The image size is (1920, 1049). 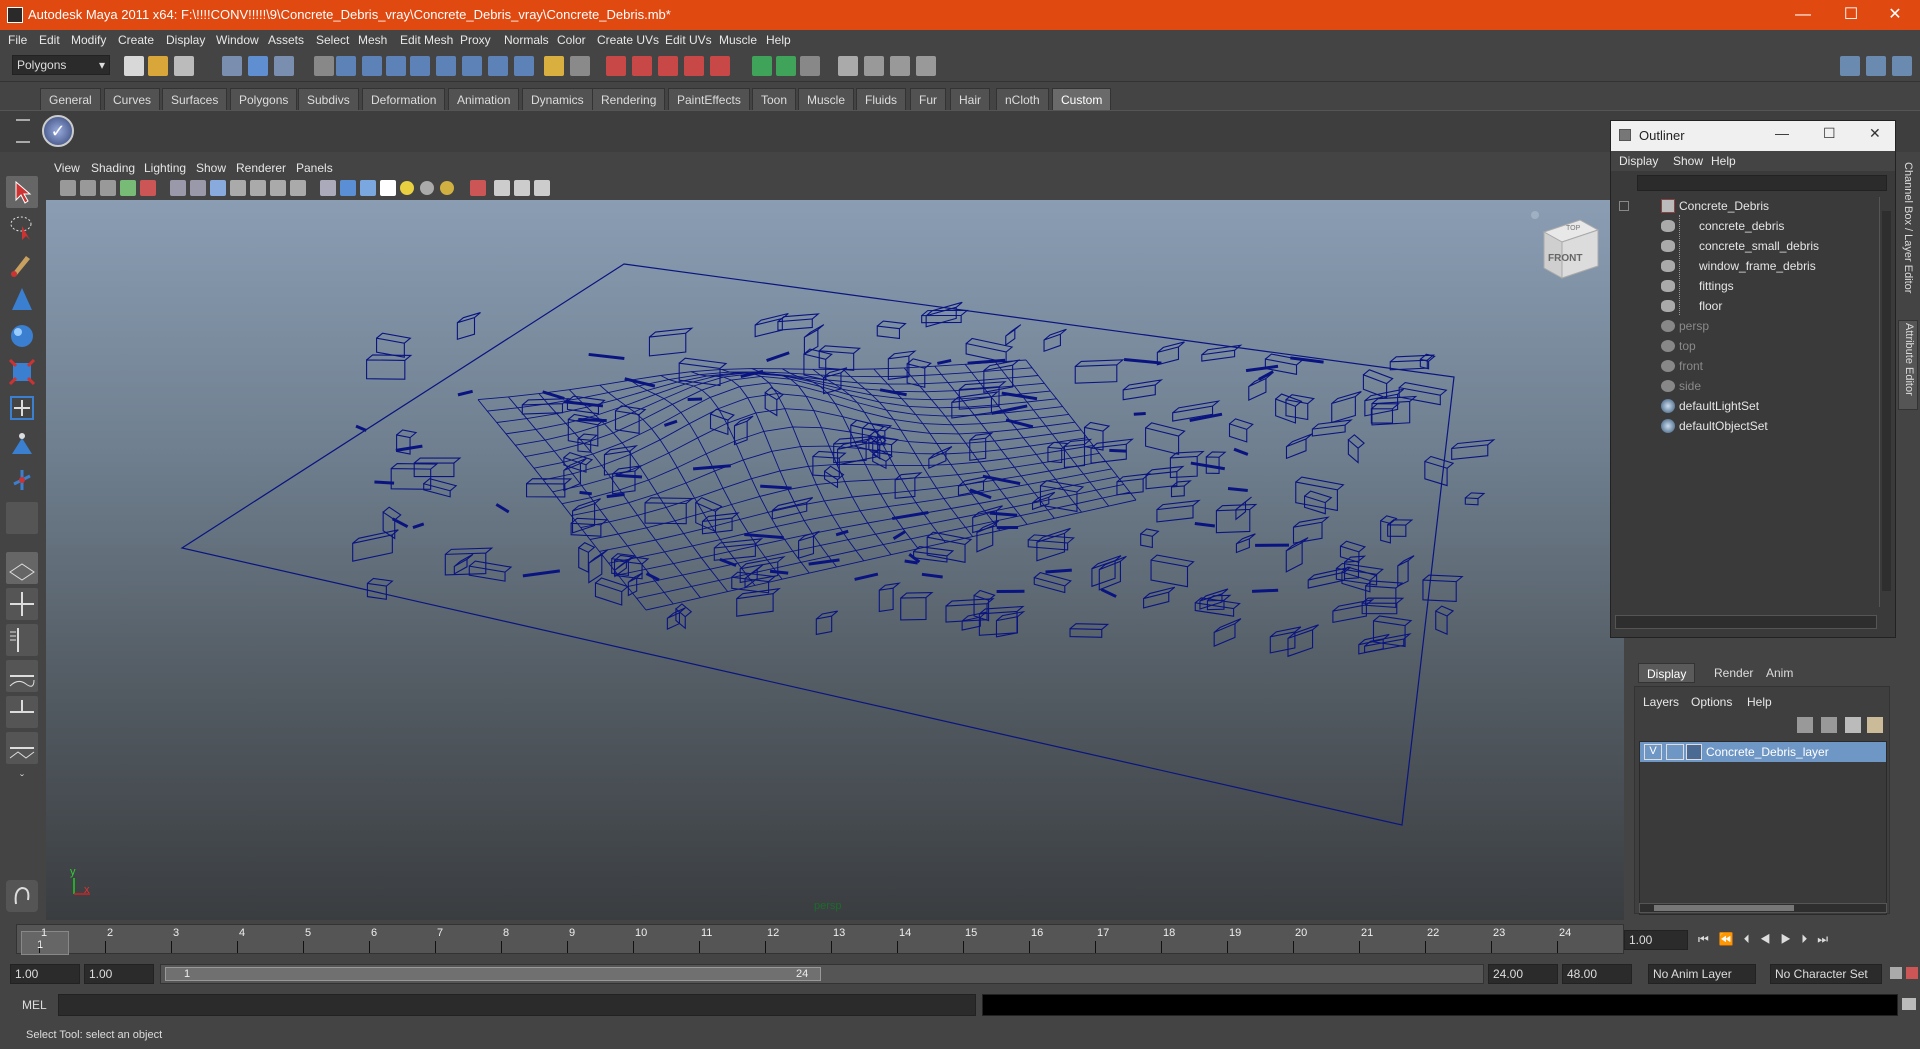 What do you see at coordinates (1896, 973) in the screenshot?
I see `auto-key-icon` at bounding box center [1896, 973].